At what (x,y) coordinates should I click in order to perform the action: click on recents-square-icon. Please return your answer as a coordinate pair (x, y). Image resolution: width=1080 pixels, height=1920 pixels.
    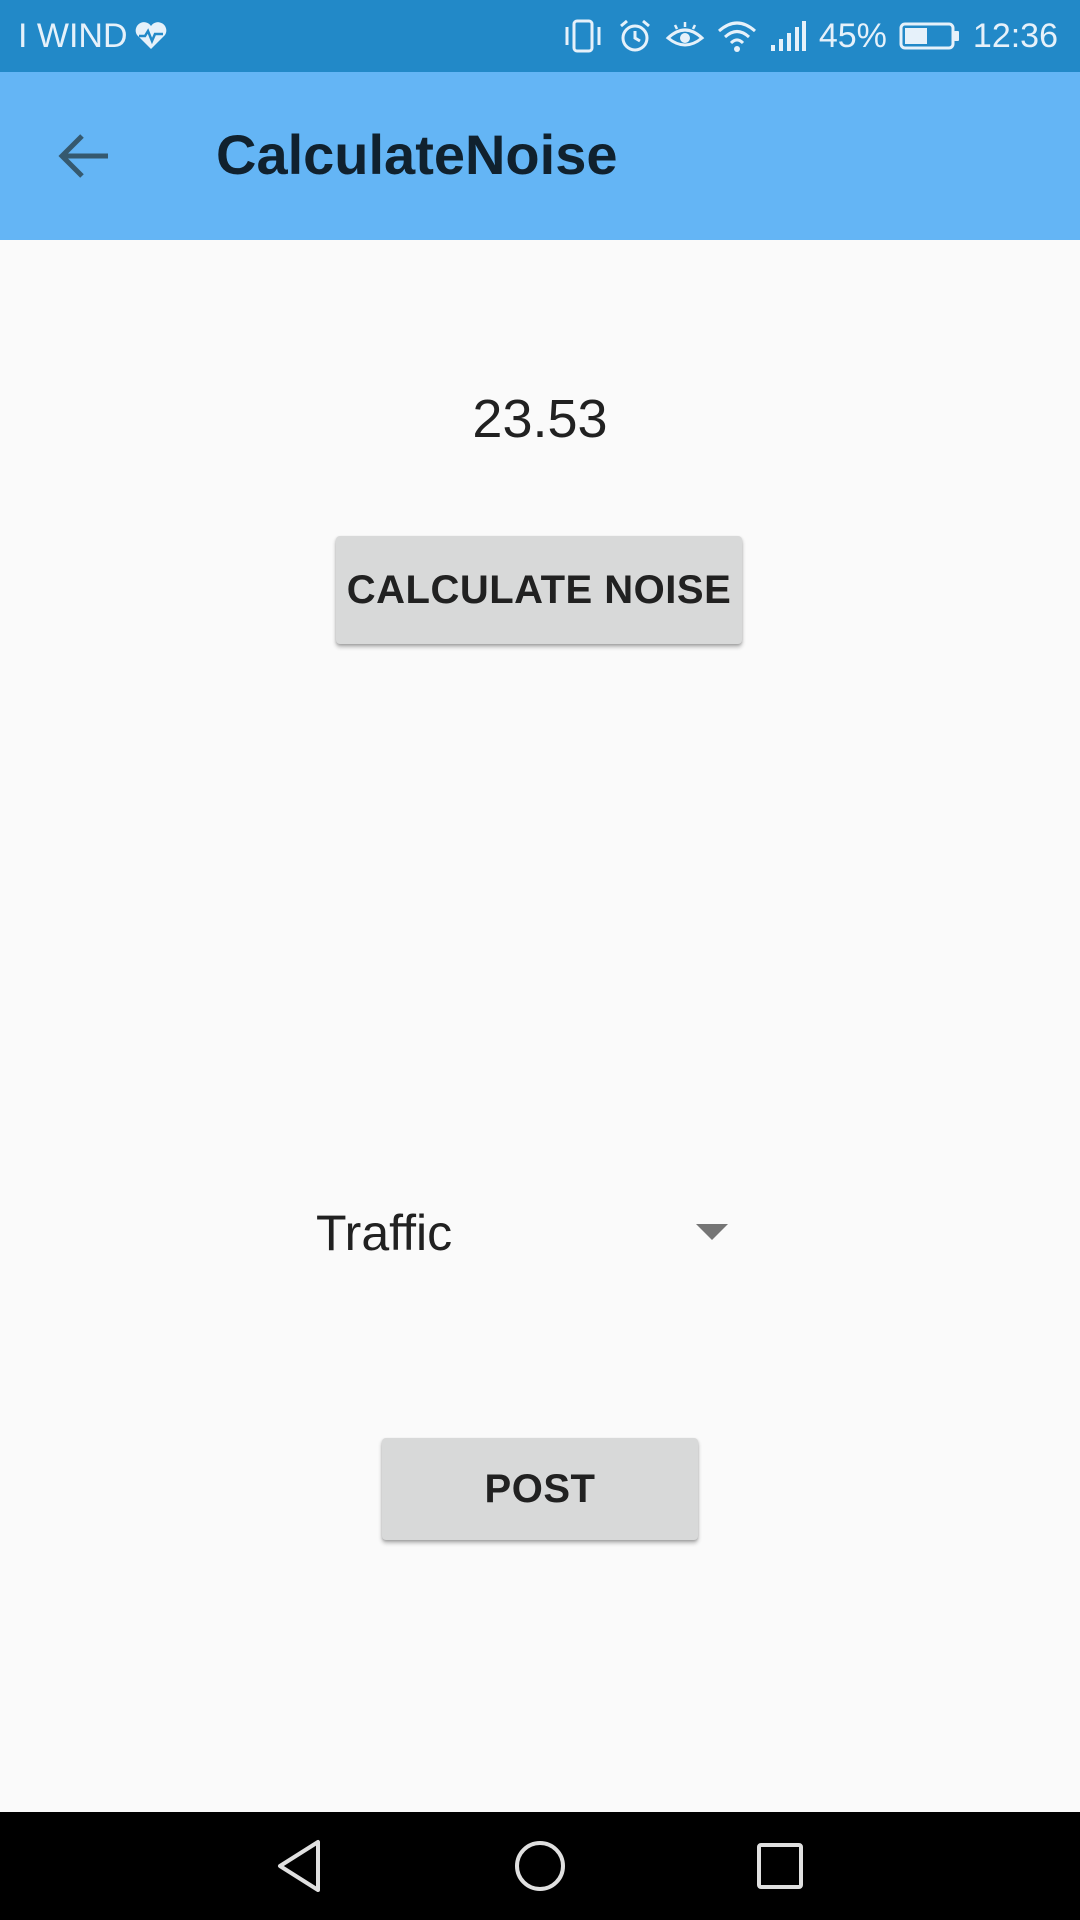
    Looking at the image, I should click on (780, 1866).